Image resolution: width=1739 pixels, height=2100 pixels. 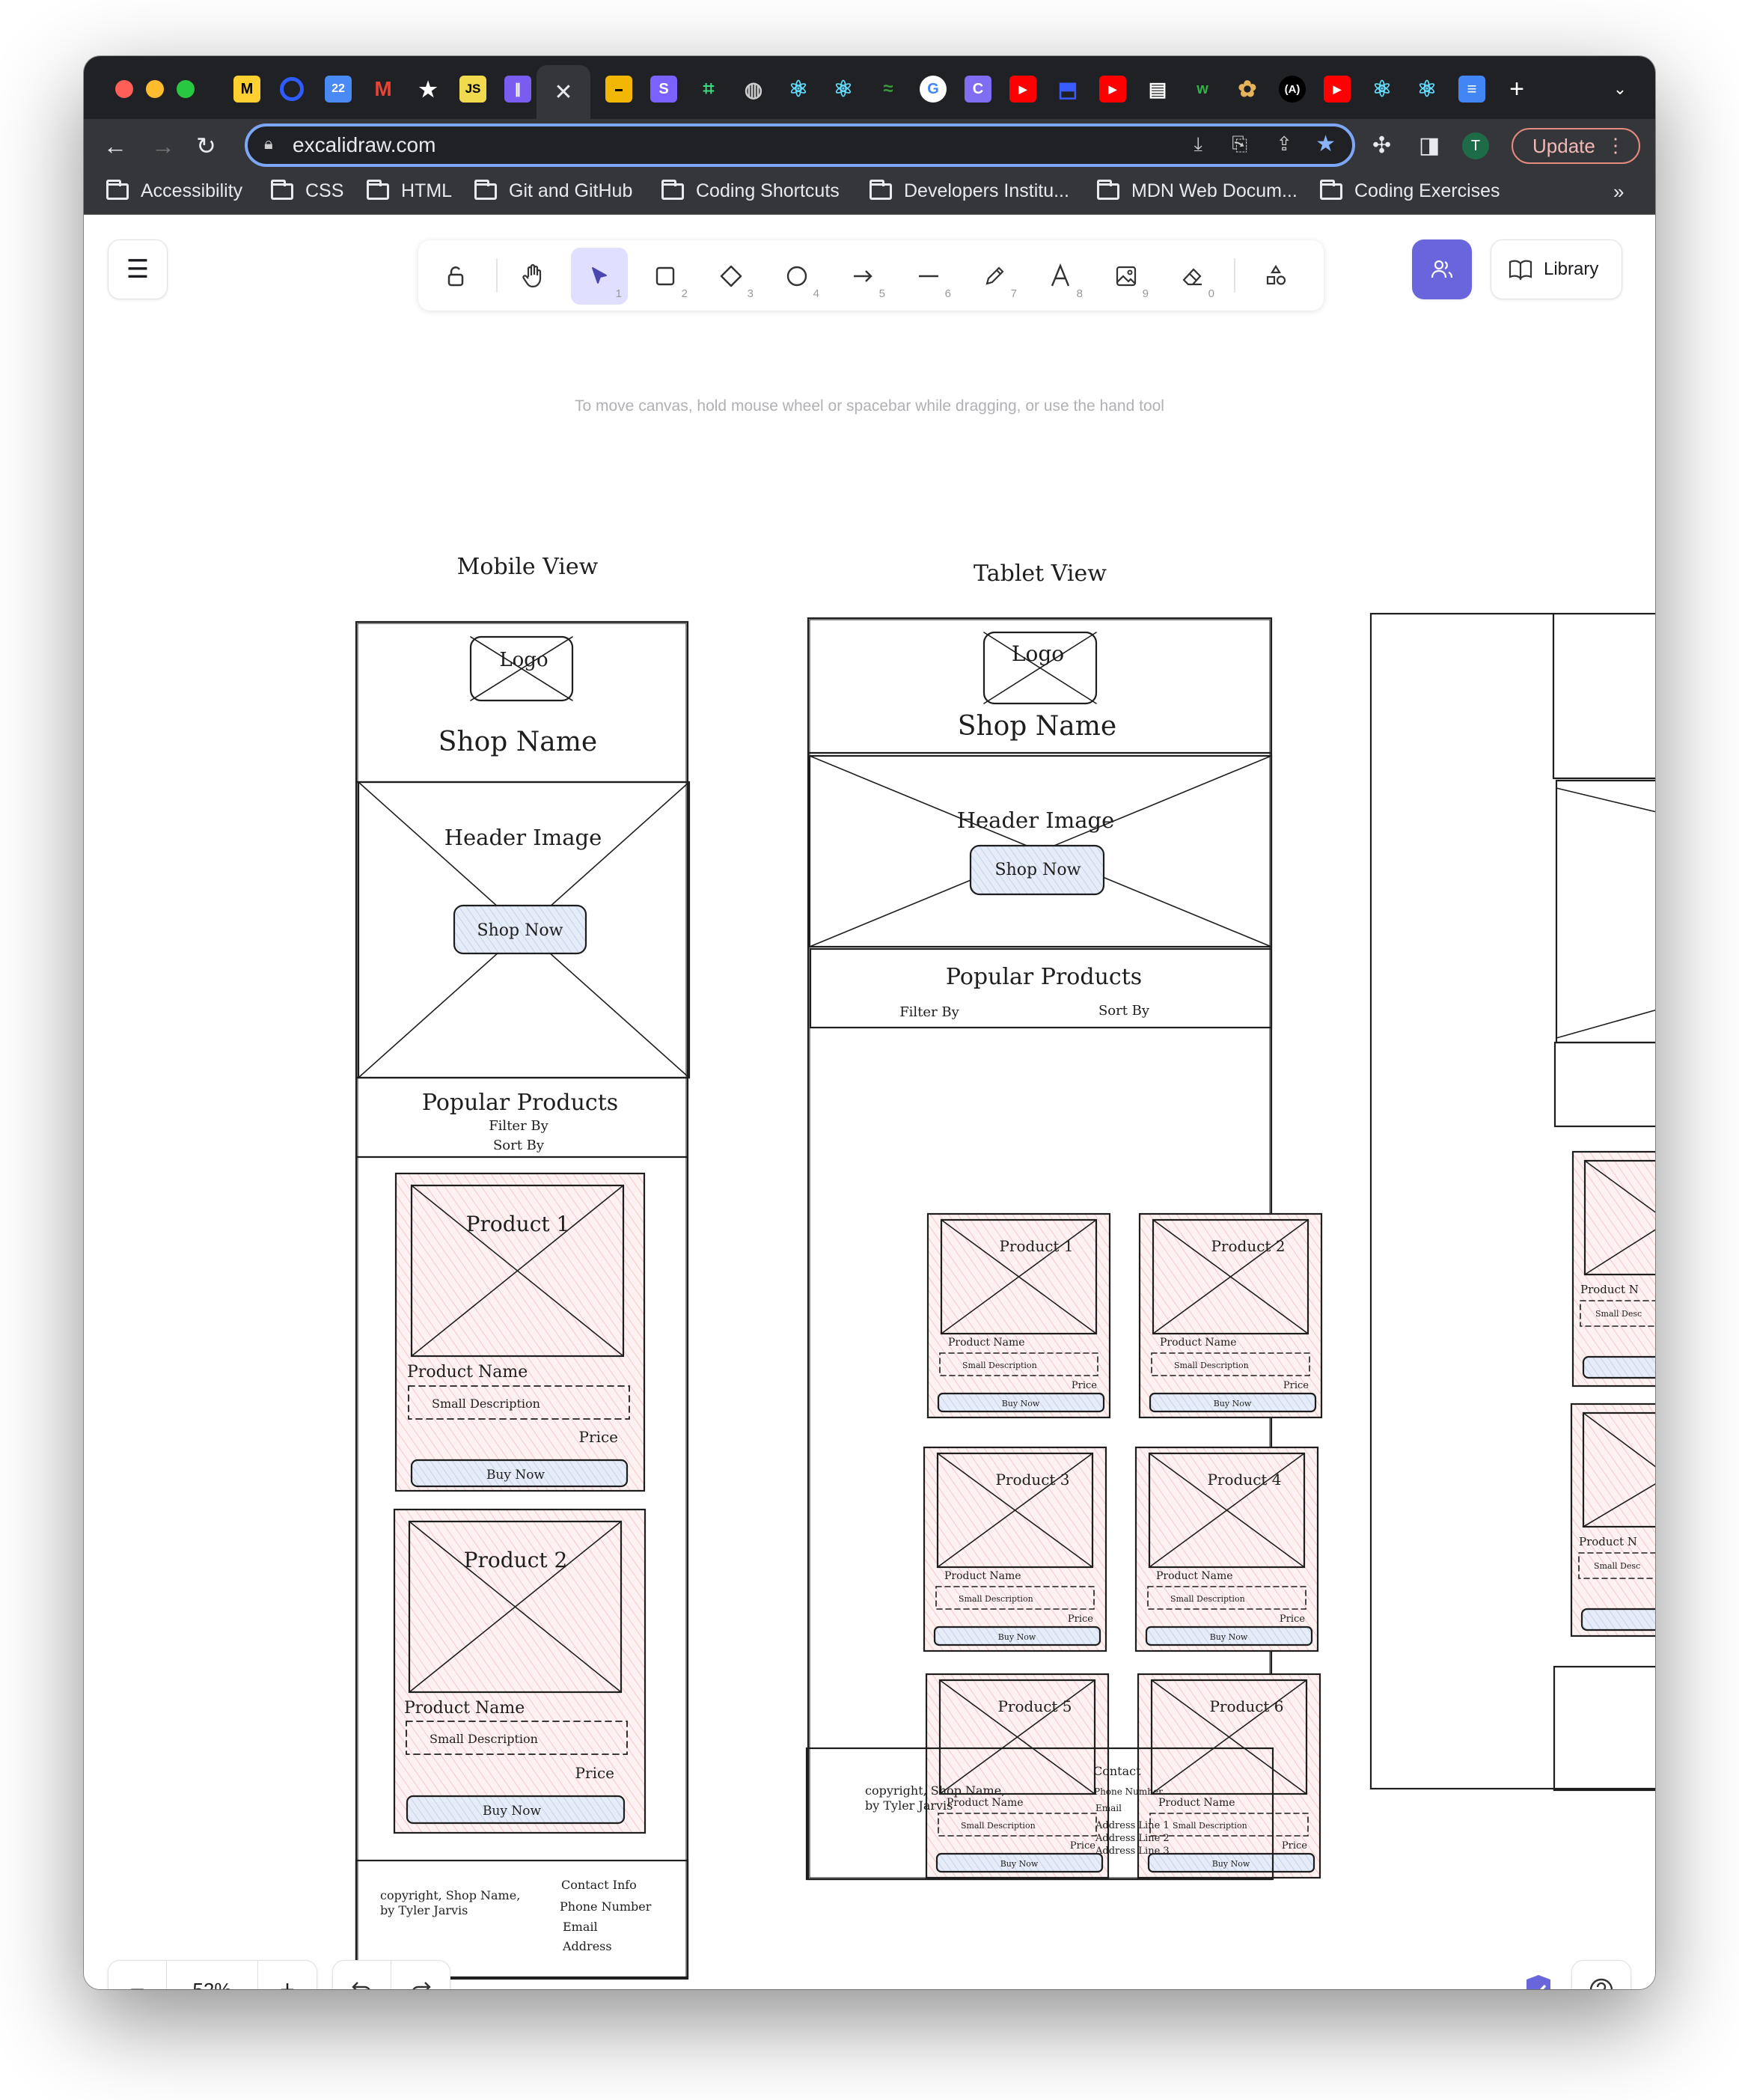 I want to click on lock-icon: 🔒︎, so click(x=268, y=143).